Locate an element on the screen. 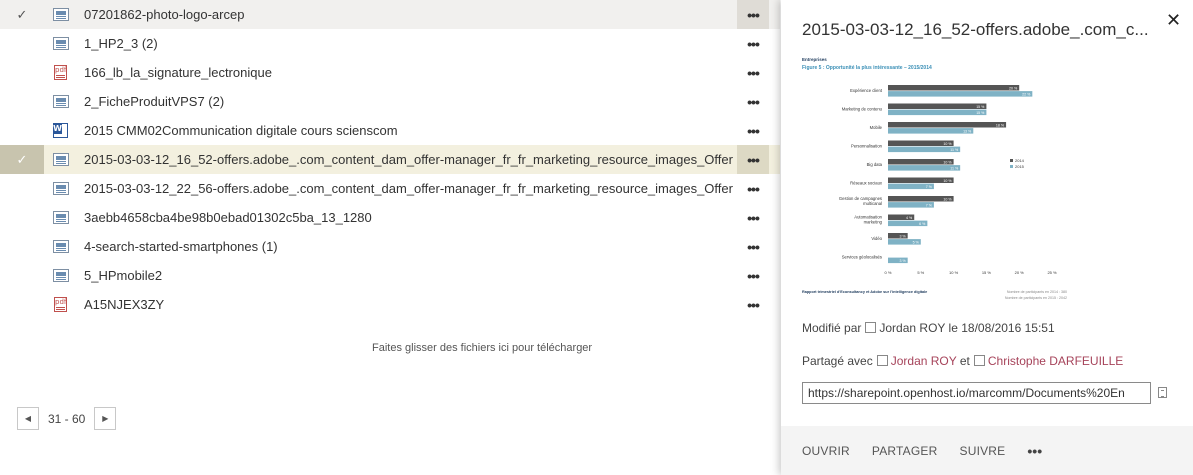 The width and height of the screenshot is (1193, 475). shared-user-link: Christophe DARFEUILLE is located at coordinates (1055, 361).